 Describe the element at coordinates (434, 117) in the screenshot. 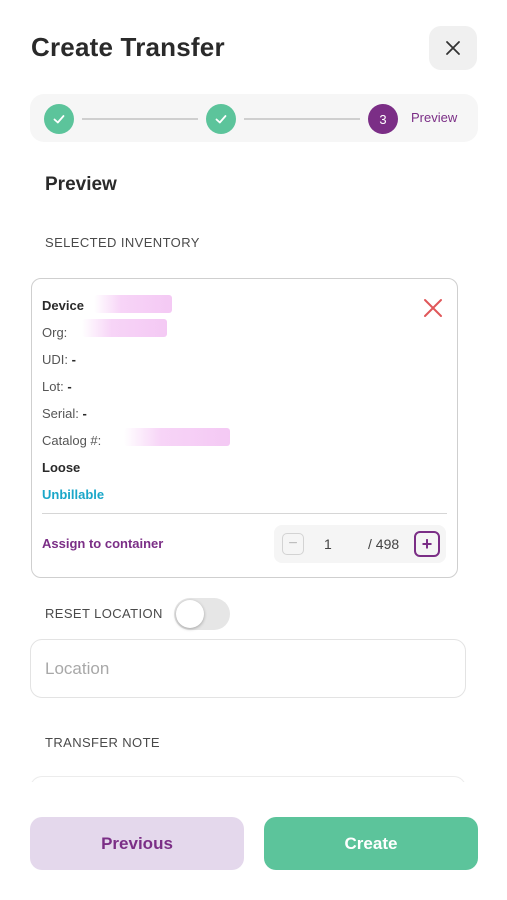

I see `step-3-label: Preview` at that location.